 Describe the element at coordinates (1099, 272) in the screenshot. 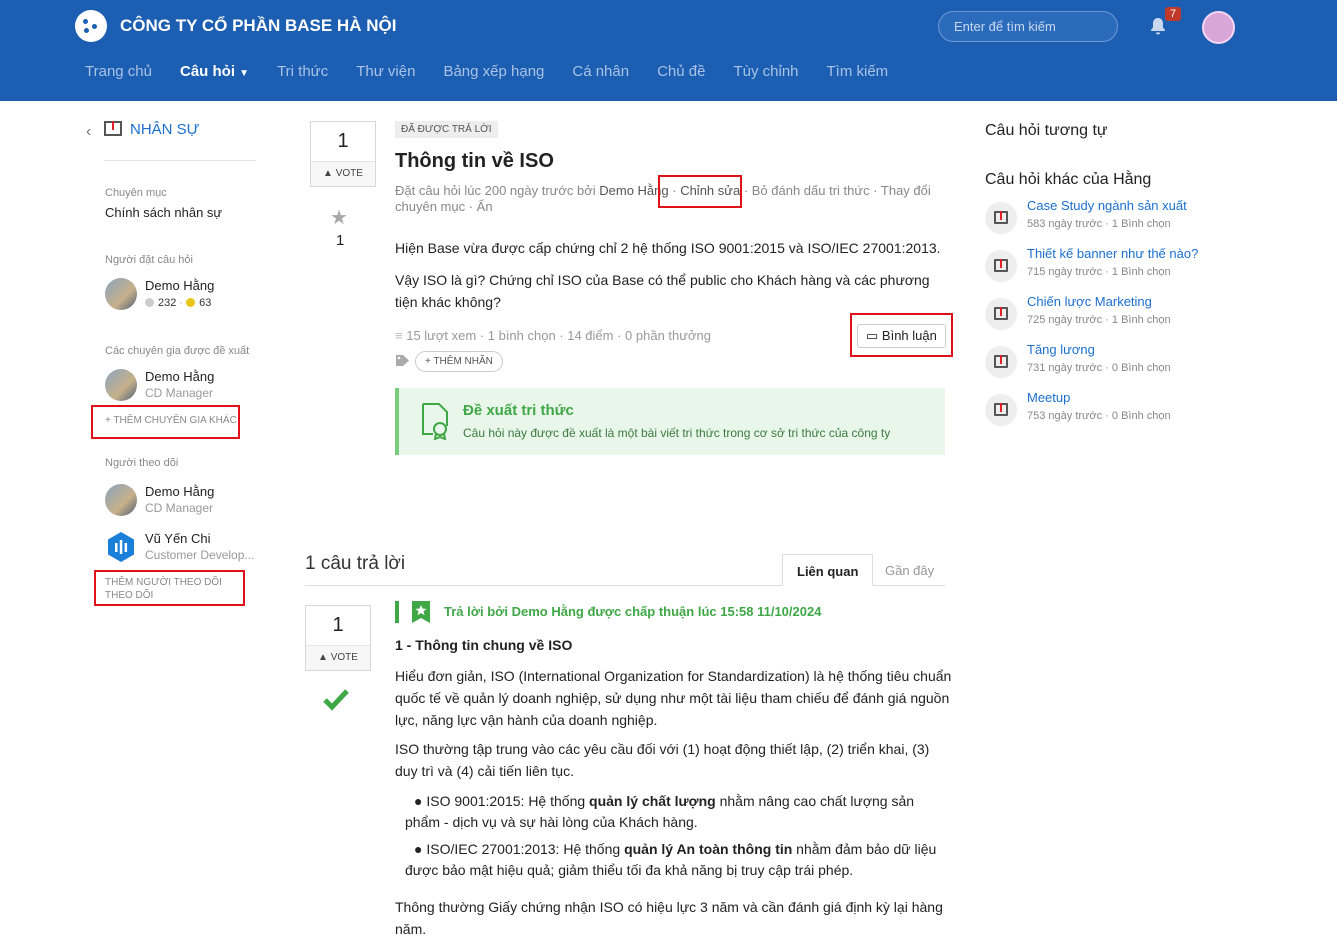

I see `question-meta: 715 ngày trước · 1 Bình chọn` at that location.